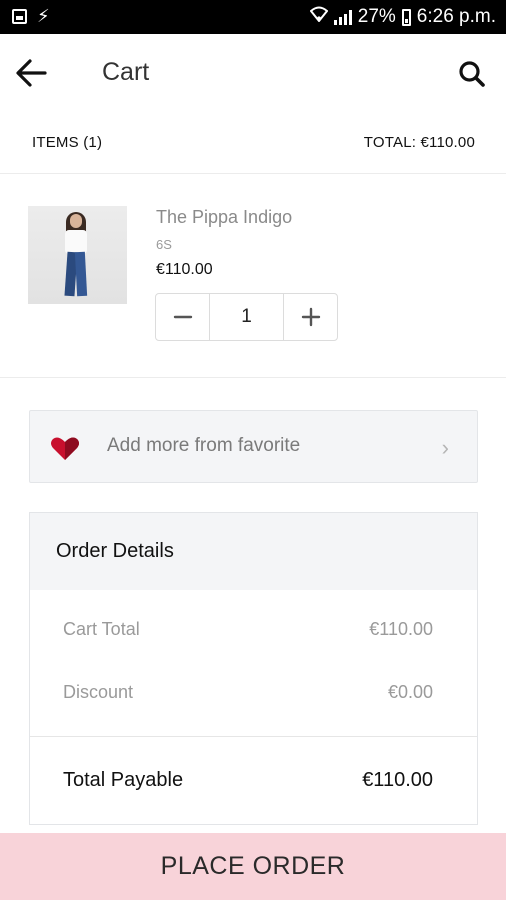 Image resolution: width=506 pixels, height=900 pixels. Describe the element at coordinates (43, 16) in the screenshot. I see `lightning-icon: ⚡` at that location.